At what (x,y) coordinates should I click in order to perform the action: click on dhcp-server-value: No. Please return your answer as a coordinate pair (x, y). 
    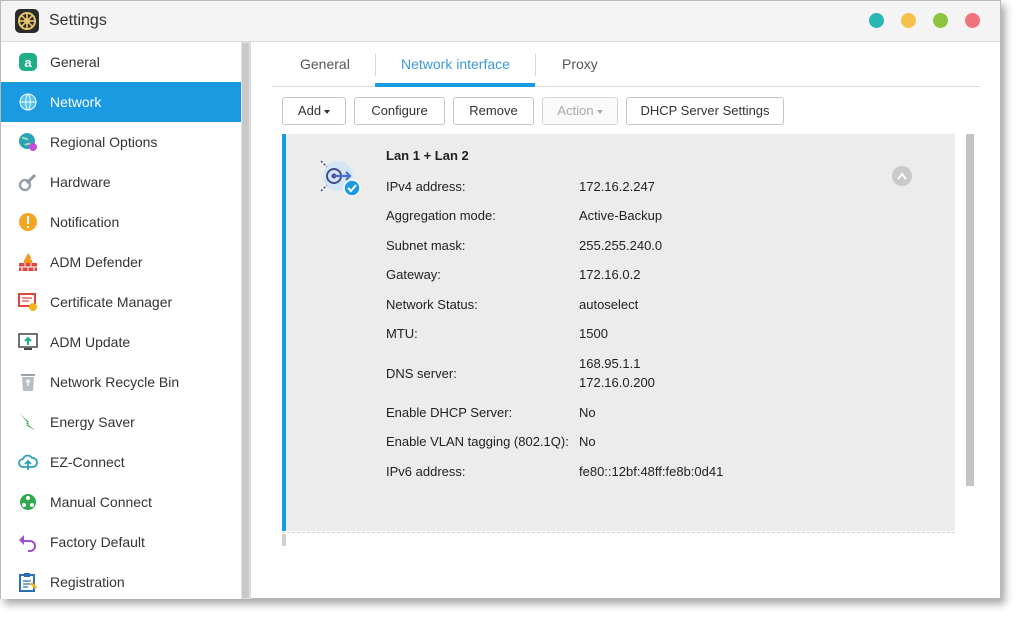
    Looking at the image, I should click on (587, 412).